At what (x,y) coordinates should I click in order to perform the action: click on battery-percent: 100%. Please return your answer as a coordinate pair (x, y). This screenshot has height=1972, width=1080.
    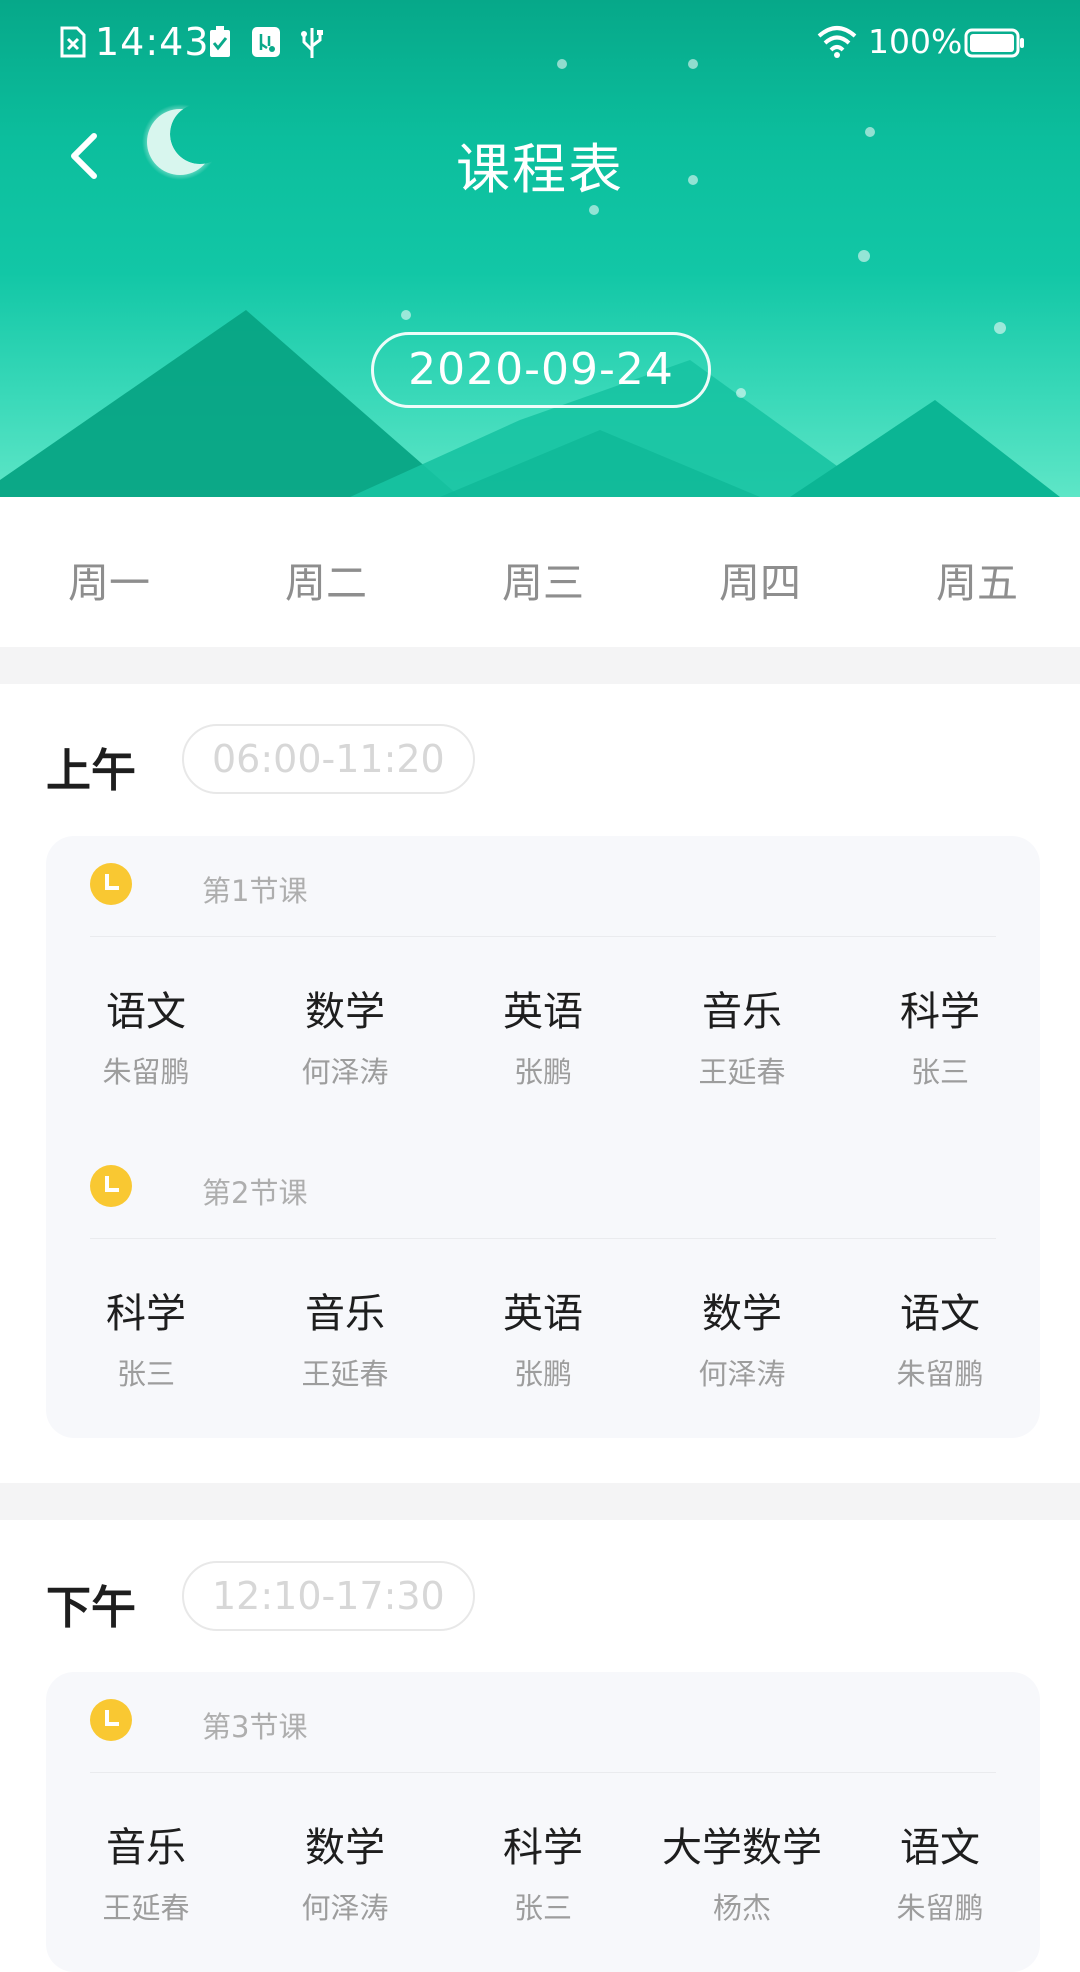
    Looking at the image, I should click on (915, 41).